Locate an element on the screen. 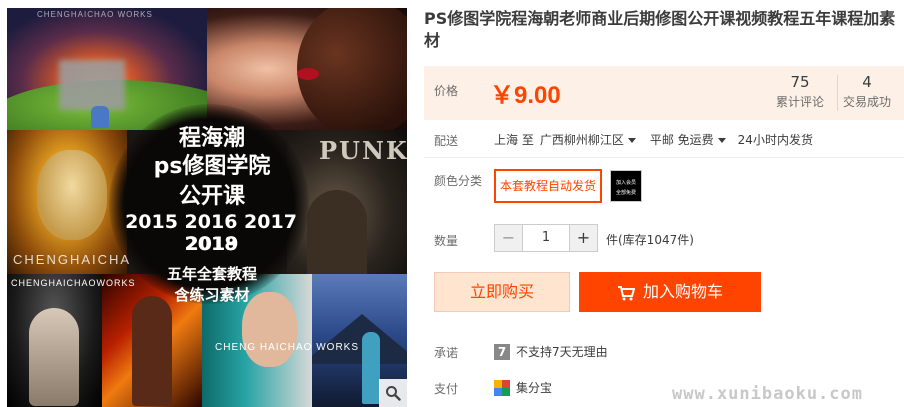 This screenshot has height=407, width=904. jifenbao-icon is located at coordinates (502, 387).